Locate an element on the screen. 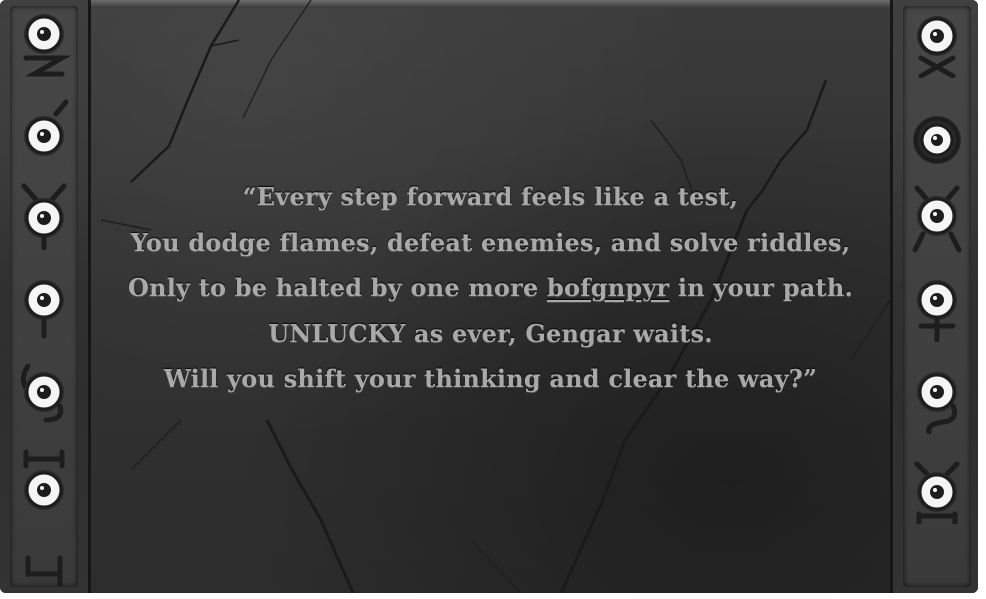  unown-q-icon is located at coordinates (44, 132).